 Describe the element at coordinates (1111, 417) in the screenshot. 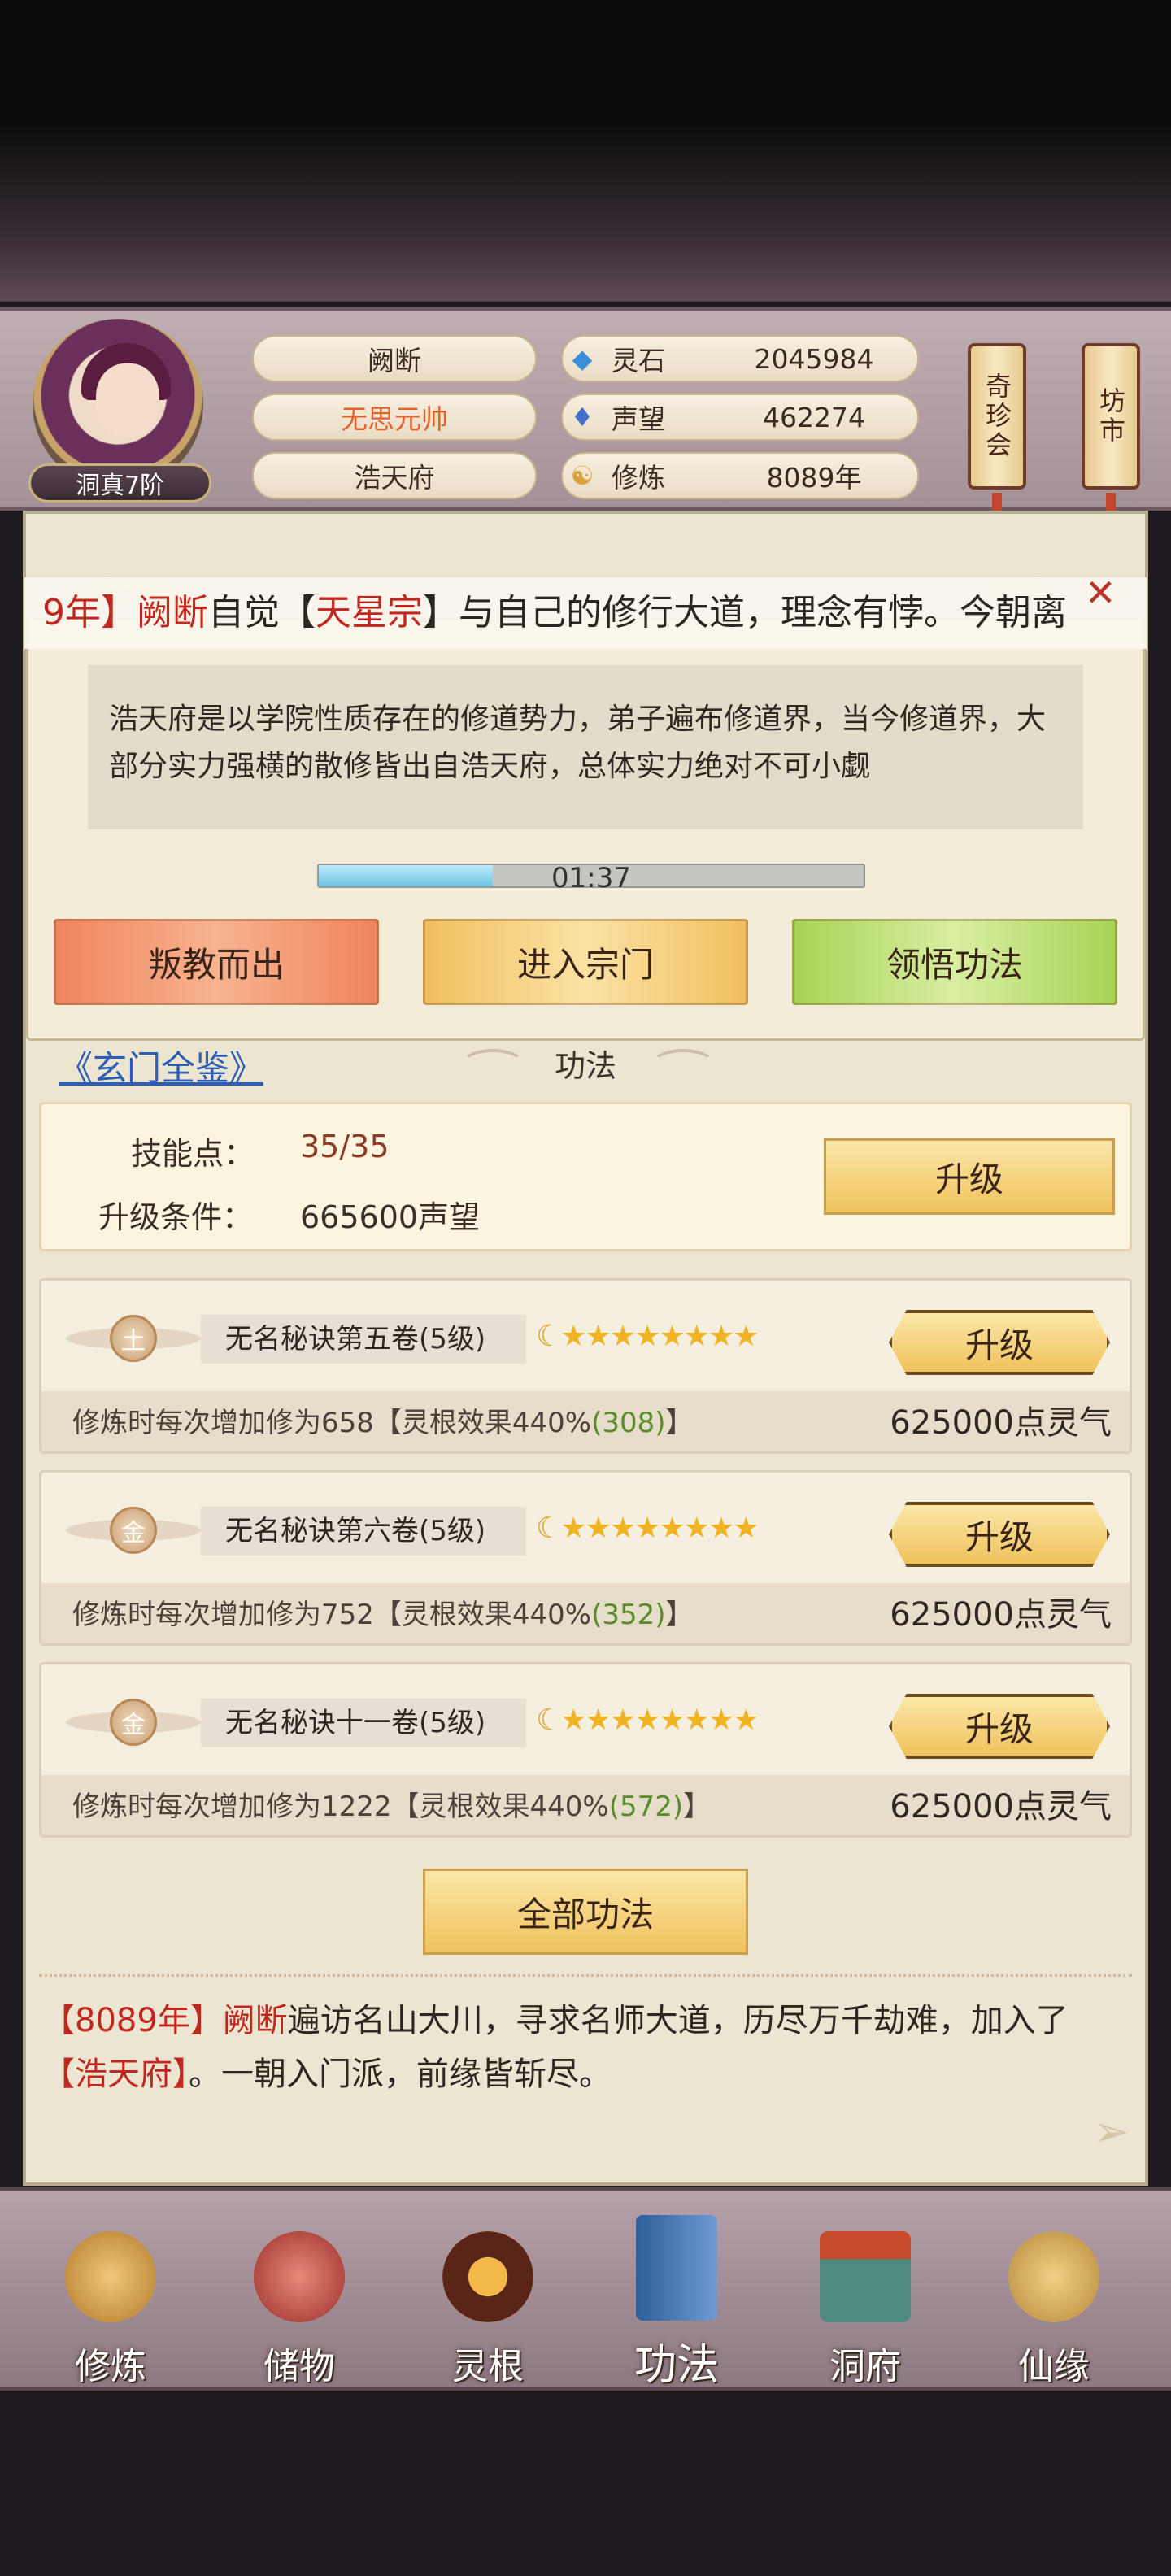

I see `market-button: 坊市` at that location.